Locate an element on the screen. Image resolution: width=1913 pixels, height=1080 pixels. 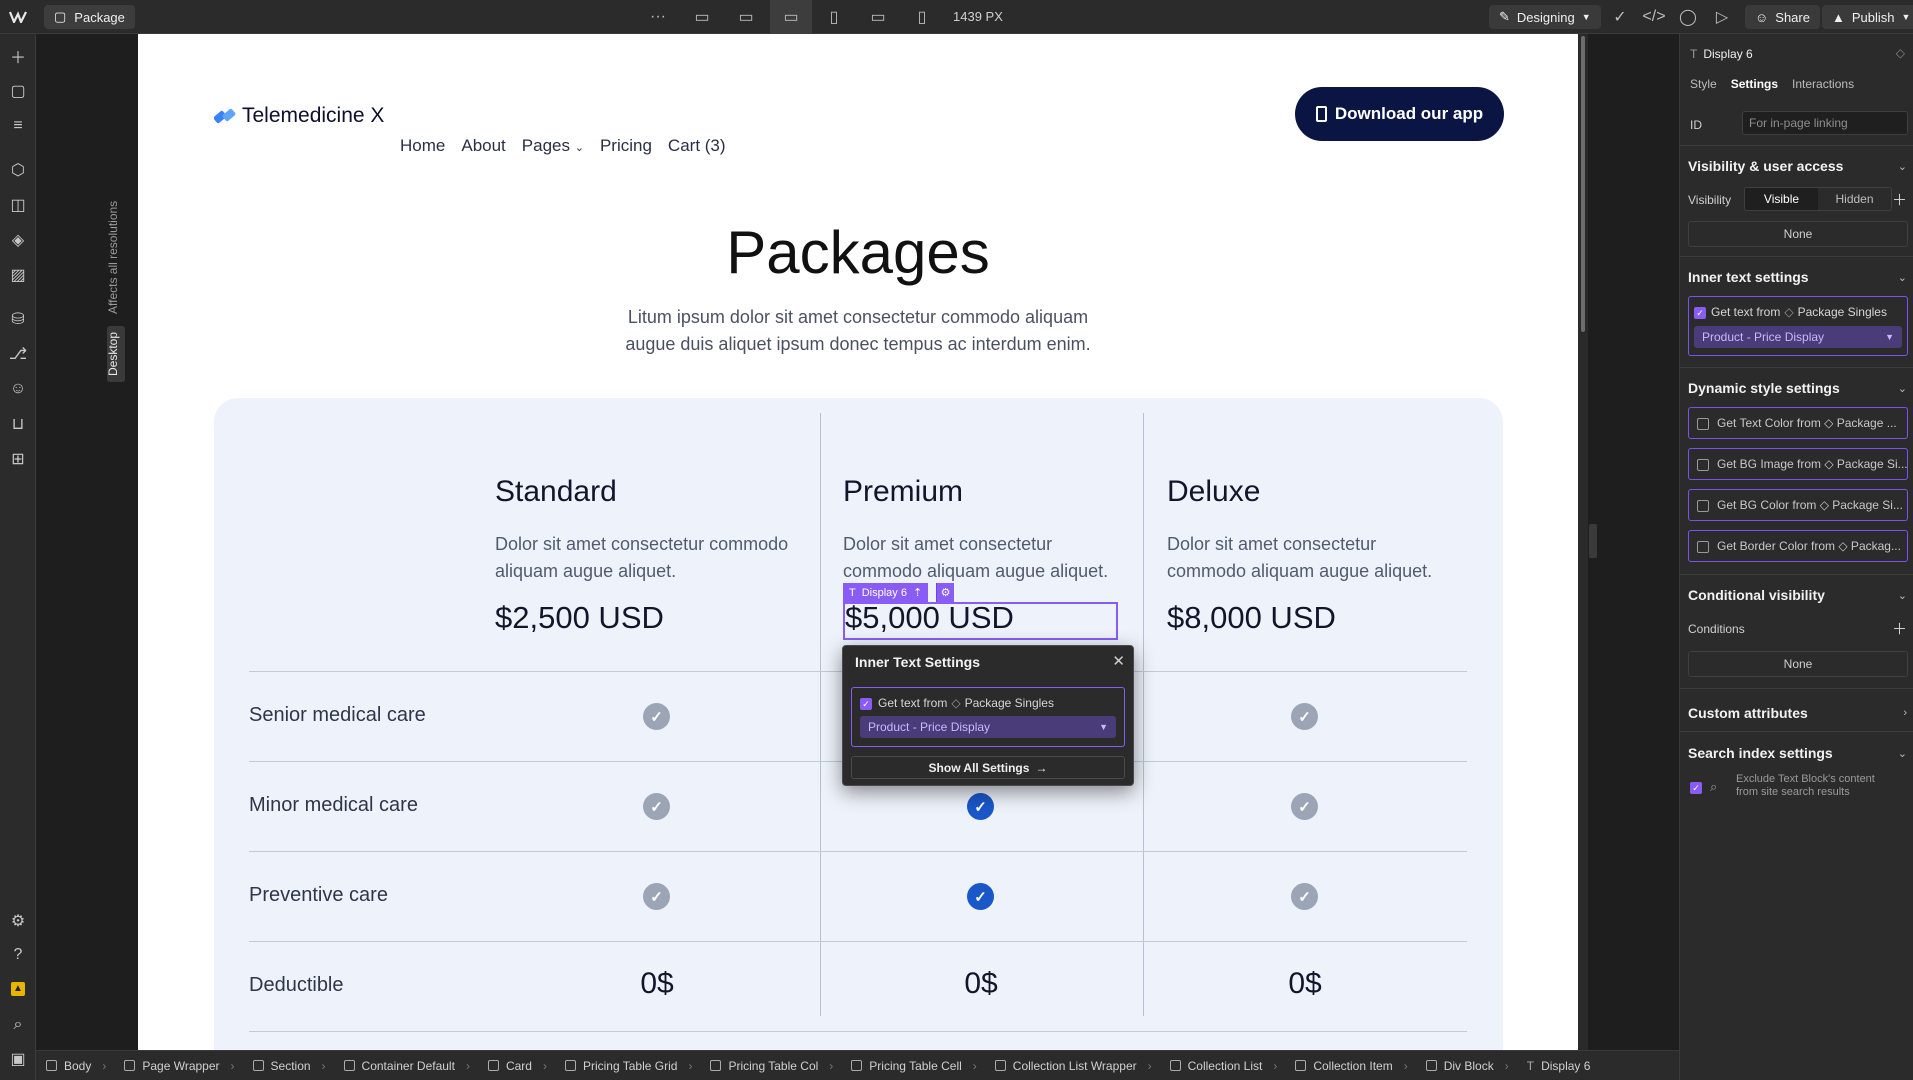
breadcrumb-div-block: Div Block › is located at coordinates (1467, 1066).